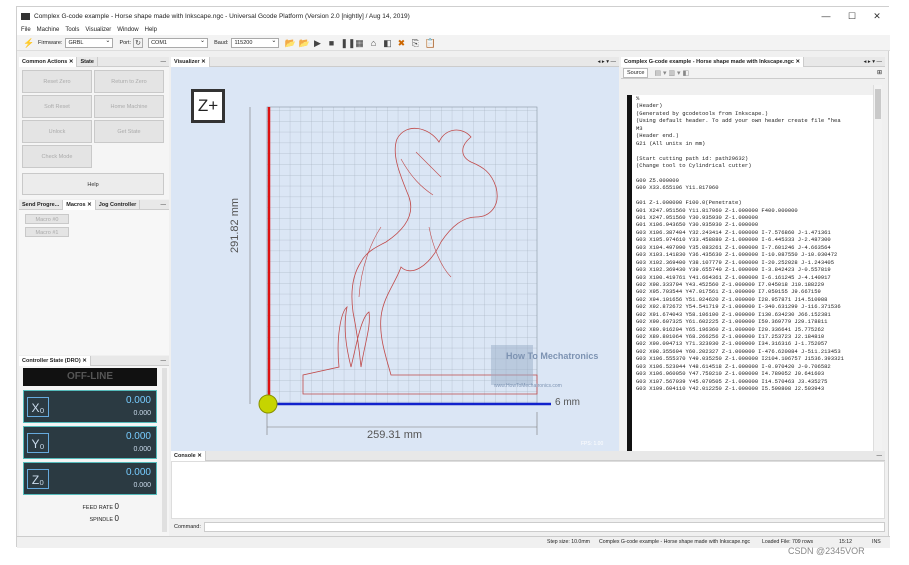  What do you see at coordinates (38, 407) in the screenshot?
I see `x-axis-label: X₀` at bounding box center [38, 407].